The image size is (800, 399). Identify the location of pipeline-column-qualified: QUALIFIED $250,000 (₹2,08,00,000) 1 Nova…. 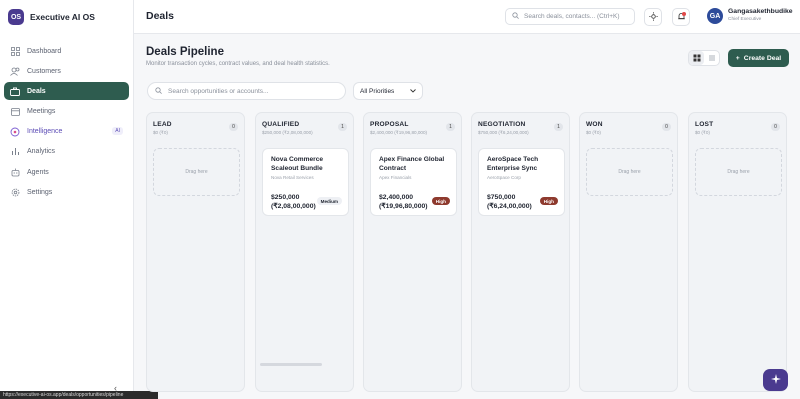
(304, 252).